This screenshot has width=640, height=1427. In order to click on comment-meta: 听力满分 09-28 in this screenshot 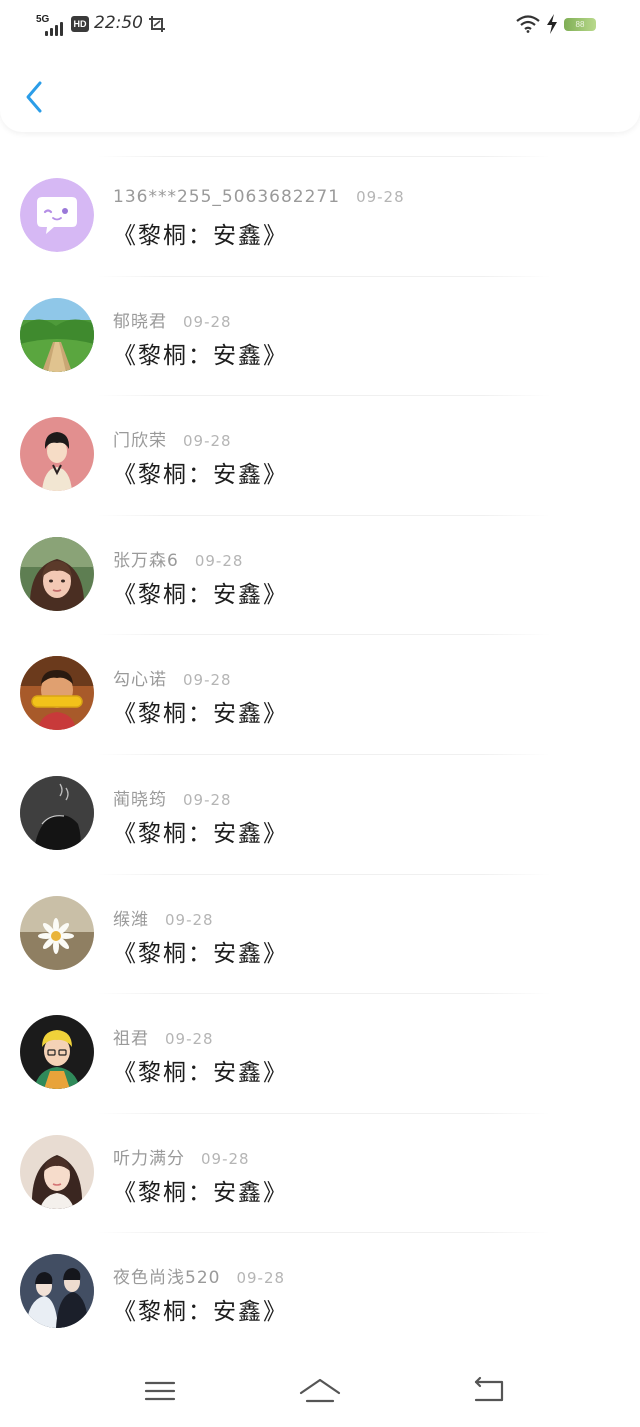, I will do `click(181, 1156)`.